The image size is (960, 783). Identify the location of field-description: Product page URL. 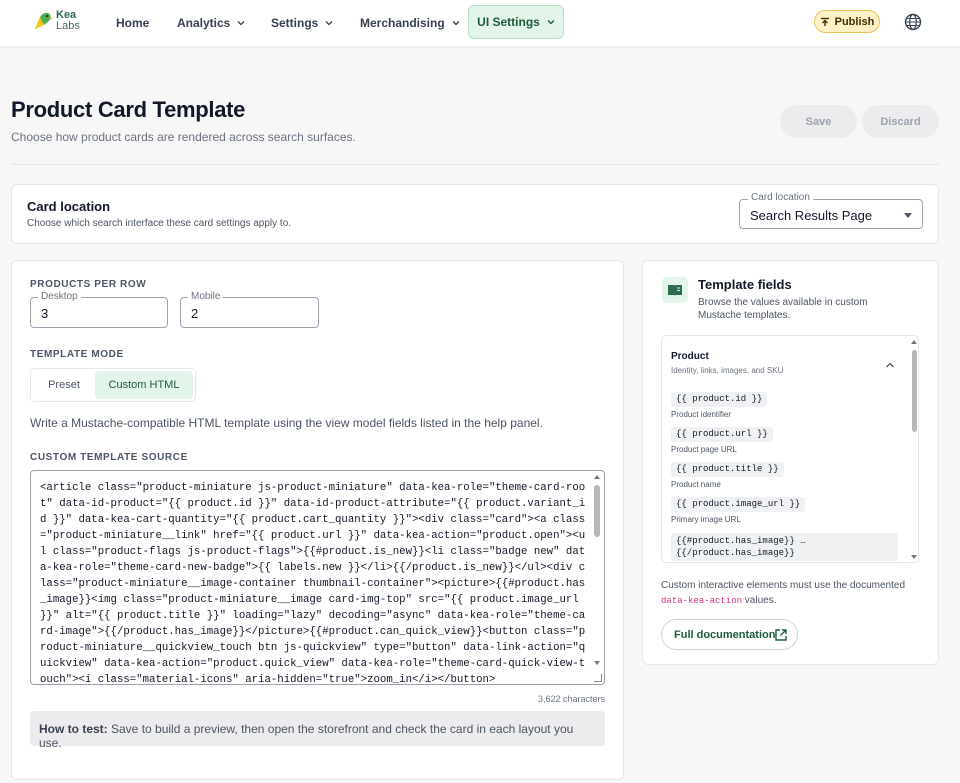
(704, 449).